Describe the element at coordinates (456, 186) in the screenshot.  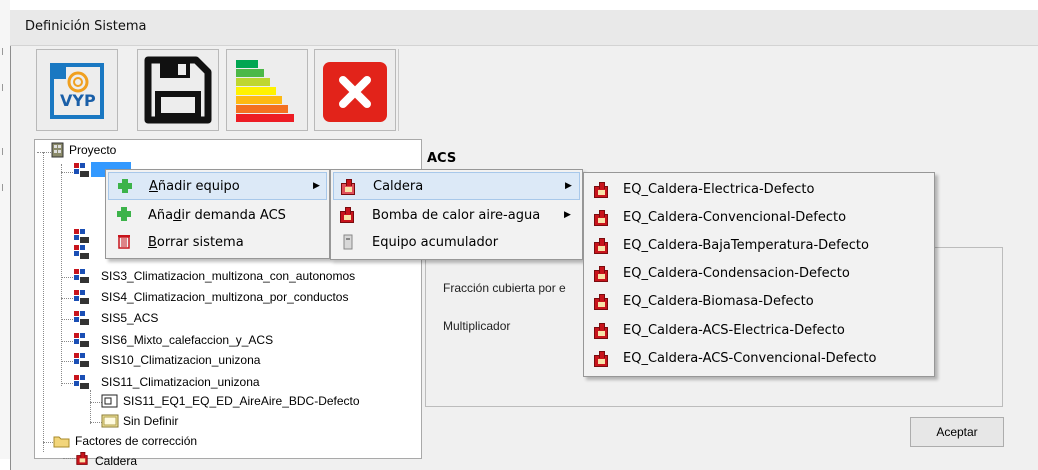
I see `submenu-item-caldera: Caldera ▶` at that location.